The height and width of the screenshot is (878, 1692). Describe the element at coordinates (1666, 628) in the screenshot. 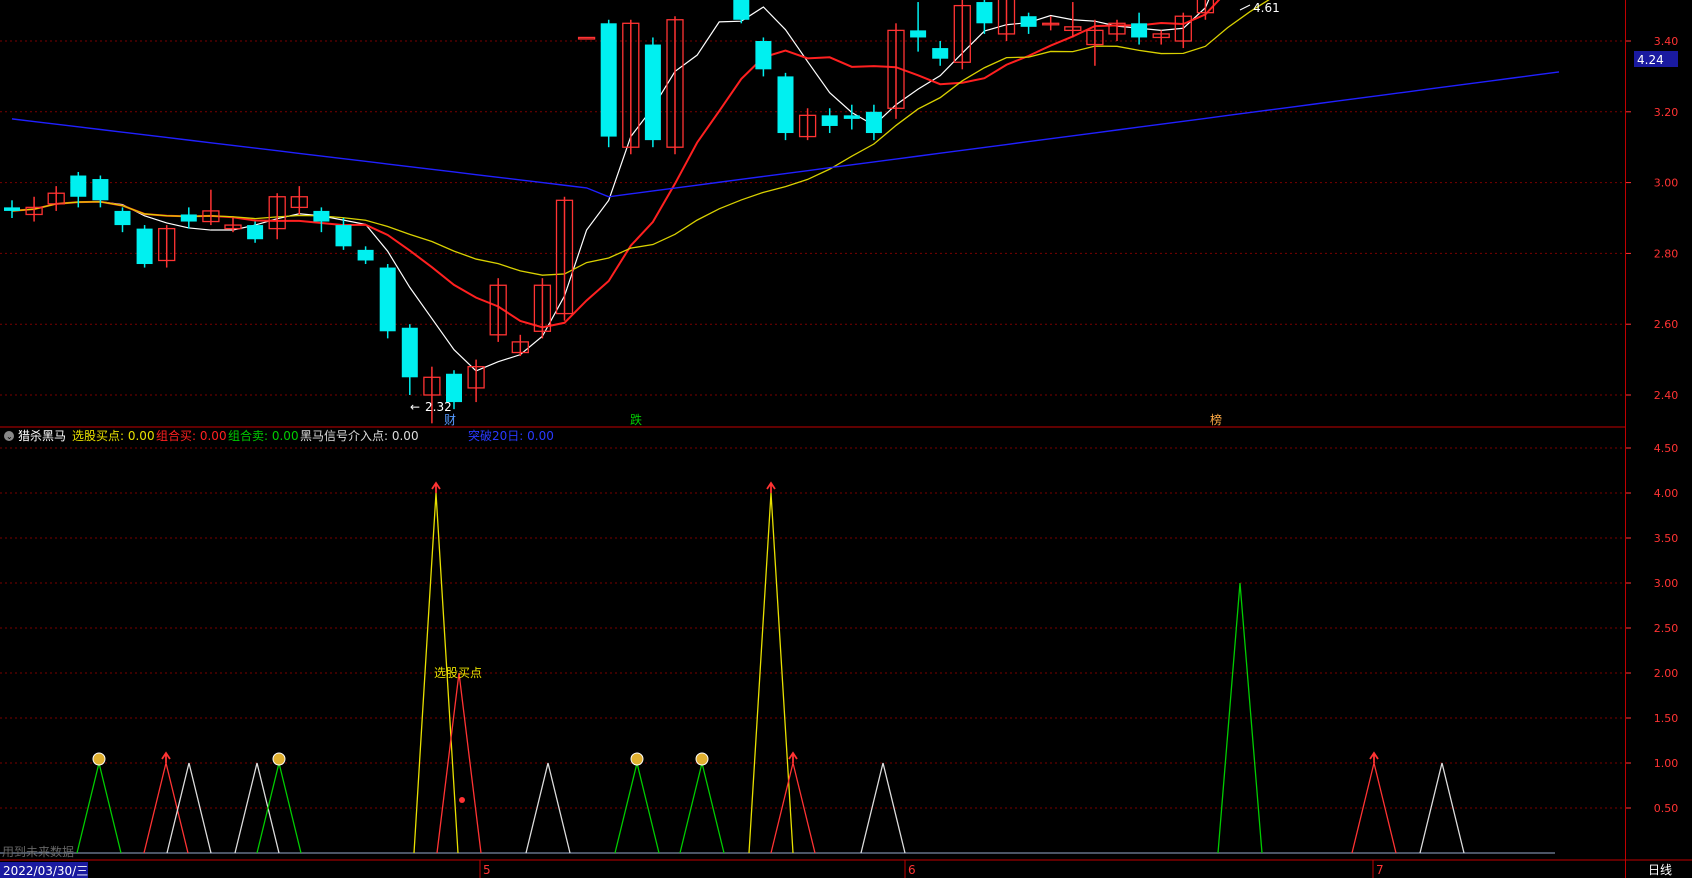

I see `indicator-tick-label: 2.50` at that location.